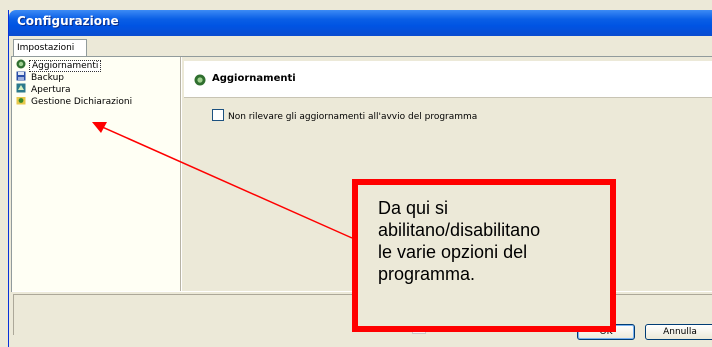 The width and height of the screenshot is (712, 347). Describe the element at coordinates (459, 230) in the screenshot. I see `callout-line-2: abilitano/disabilitano` at that location.